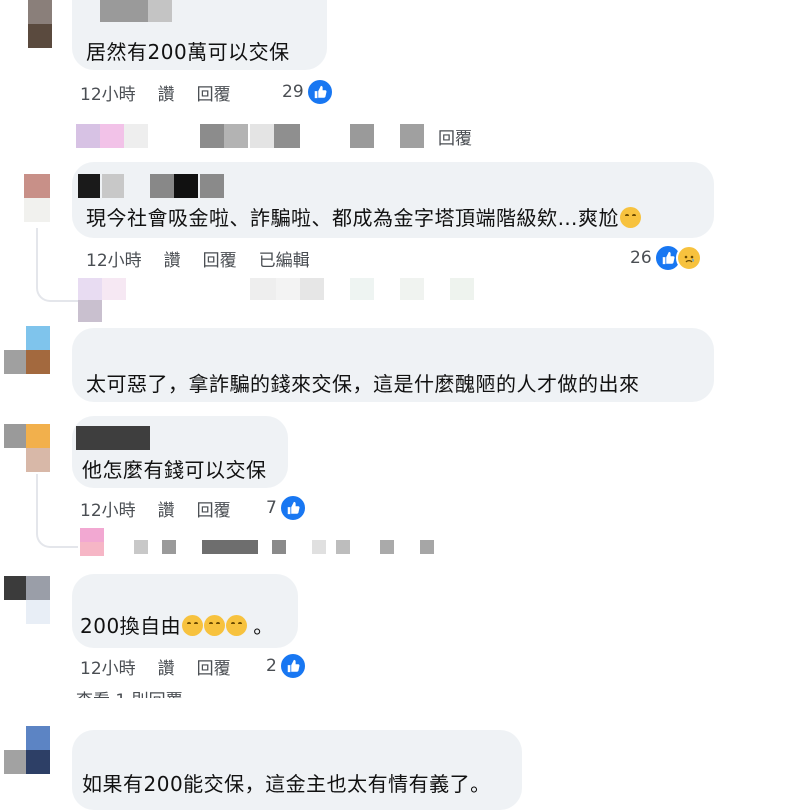 The width and height of the screenshot is (800, 810). Describe the element at coordinates (185, 611) in the screenshot. I see `comment-bubble: 200換自由。` at that location.